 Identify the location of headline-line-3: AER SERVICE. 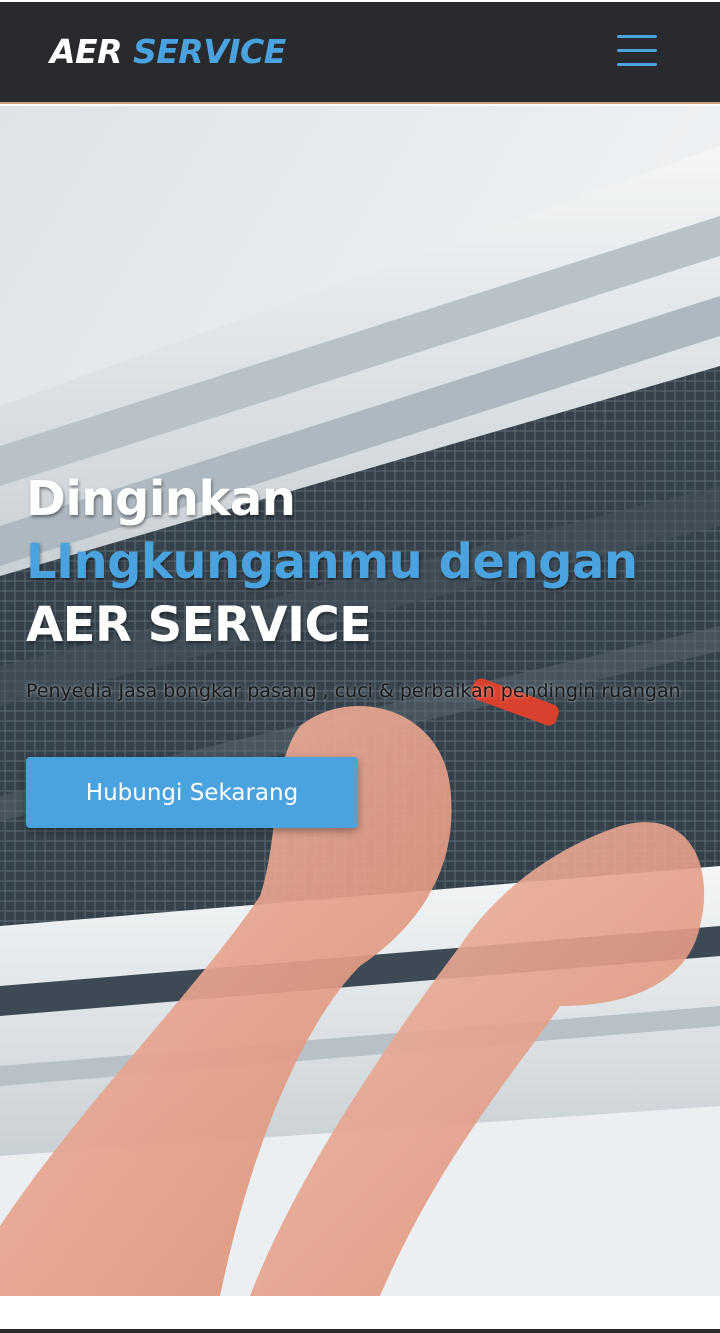
(199, 625).